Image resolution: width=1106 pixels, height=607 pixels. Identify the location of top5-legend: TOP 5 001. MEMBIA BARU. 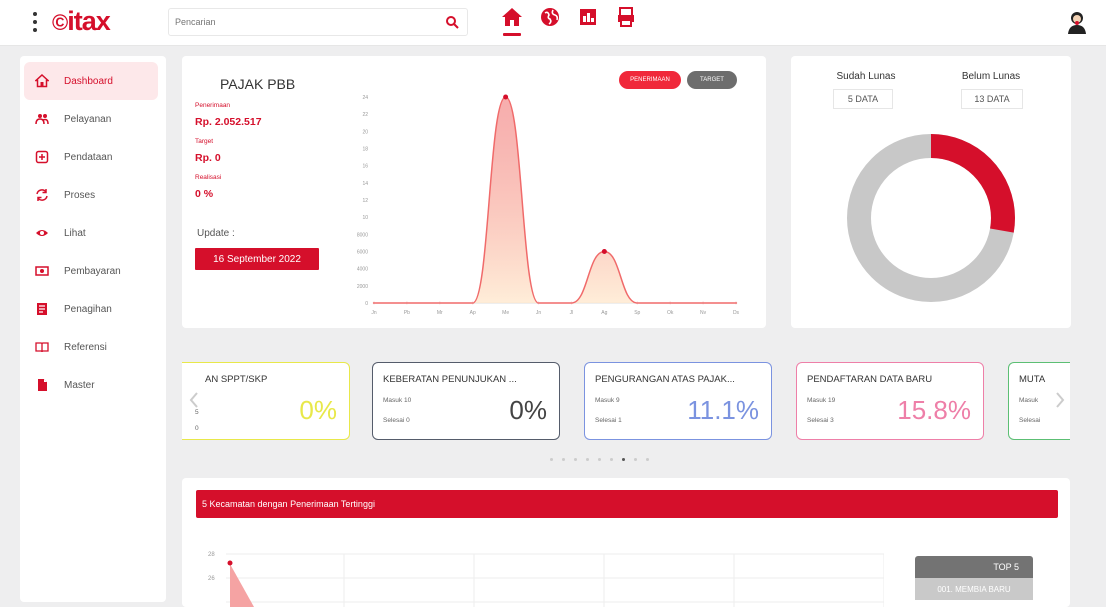
(974, 579).